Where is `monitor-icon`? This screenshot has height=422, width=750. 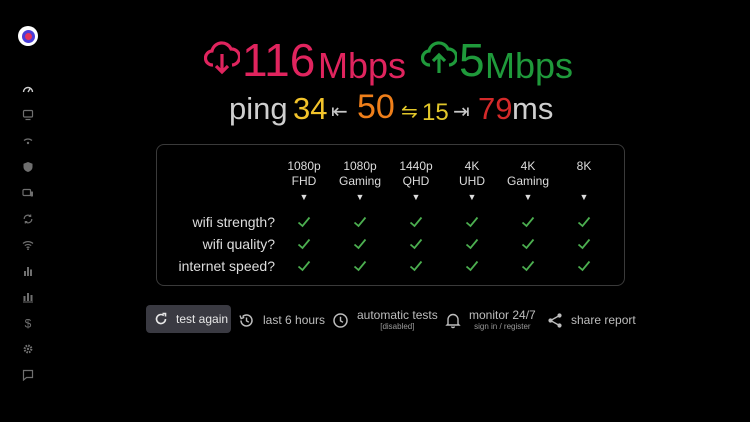
monitor-icon is located at coordinates (28, 115).